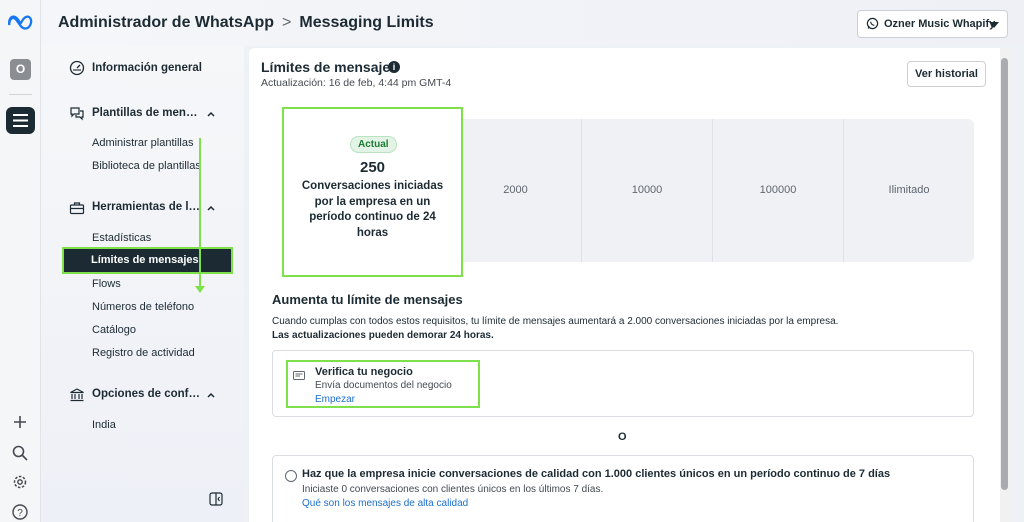  What do you see at coordinates (646, 190) in the screenshot?
I see `tier-10000: 10000` at bounding box center [646, 190].